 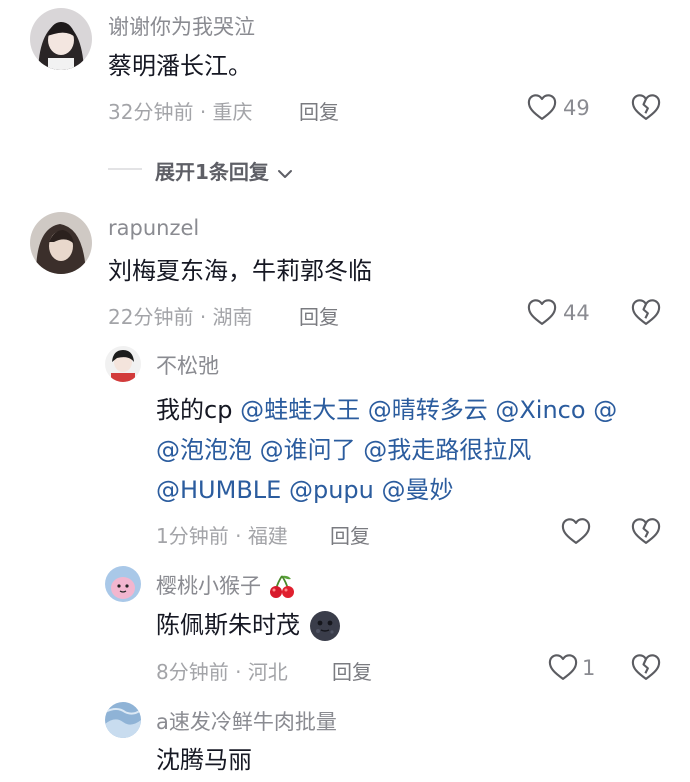 I want to click on expand-replies-button: 展开1条回复, so click(x=224, y=170).